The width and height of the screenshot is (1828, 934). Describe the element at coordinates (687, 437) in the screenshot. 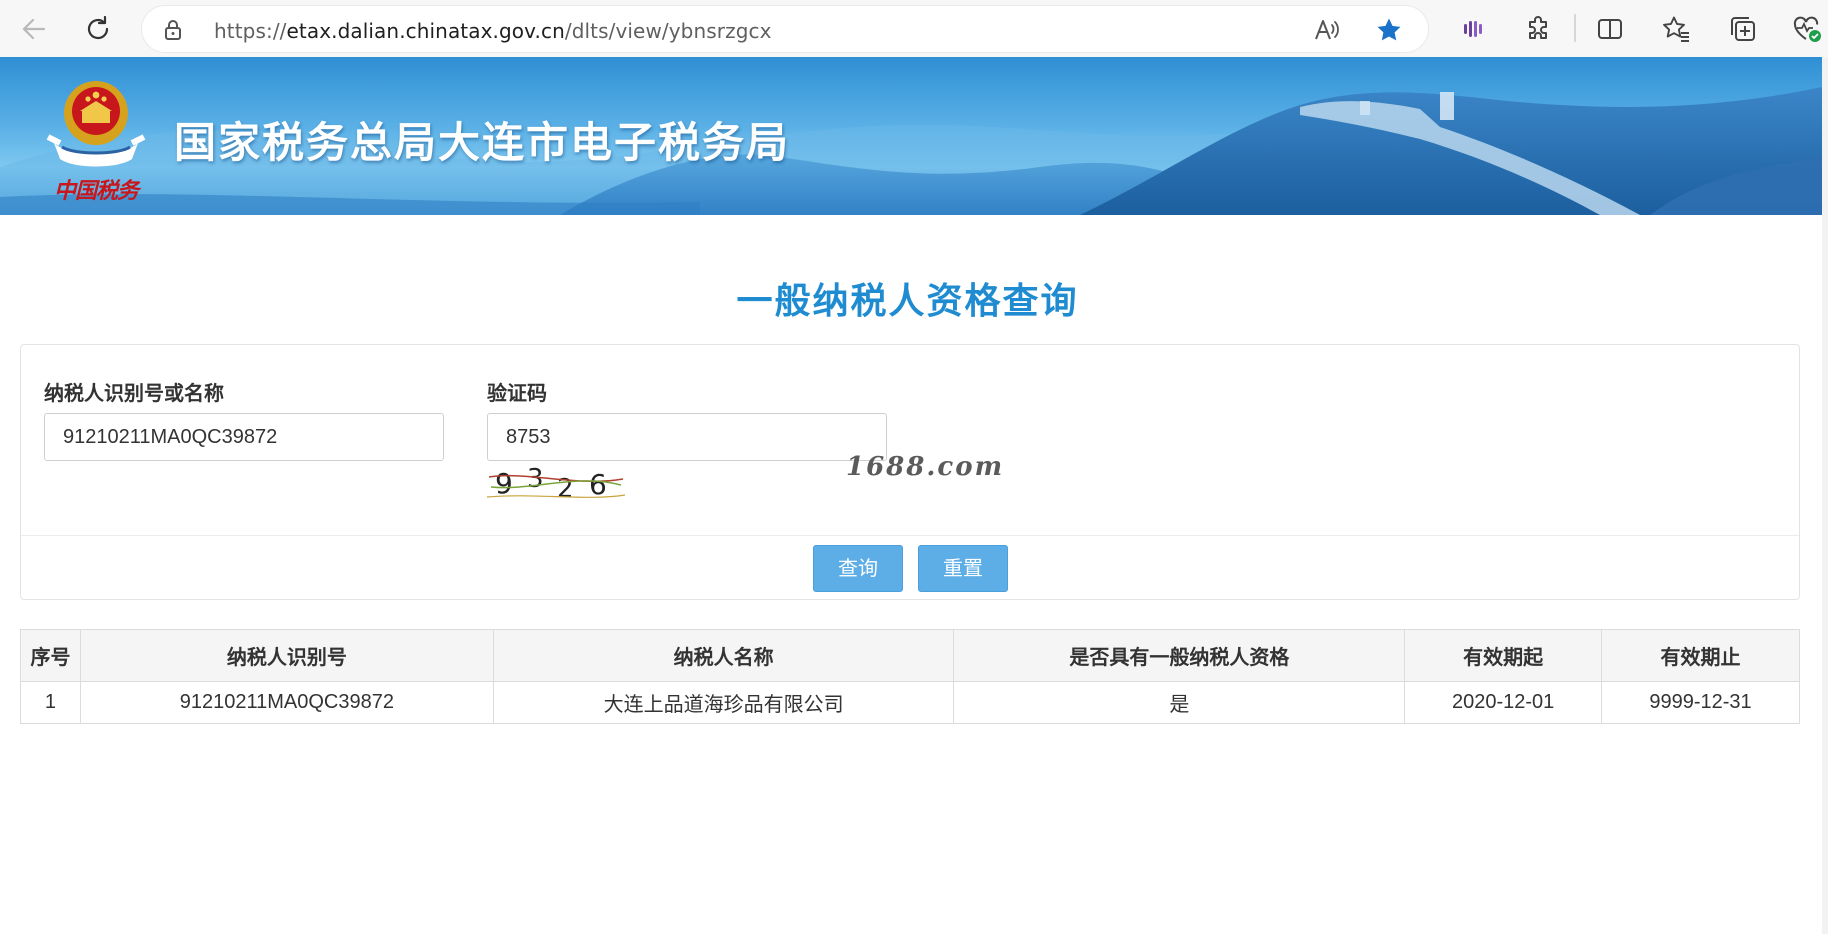

I see `captcha-input: 8753` at that location.